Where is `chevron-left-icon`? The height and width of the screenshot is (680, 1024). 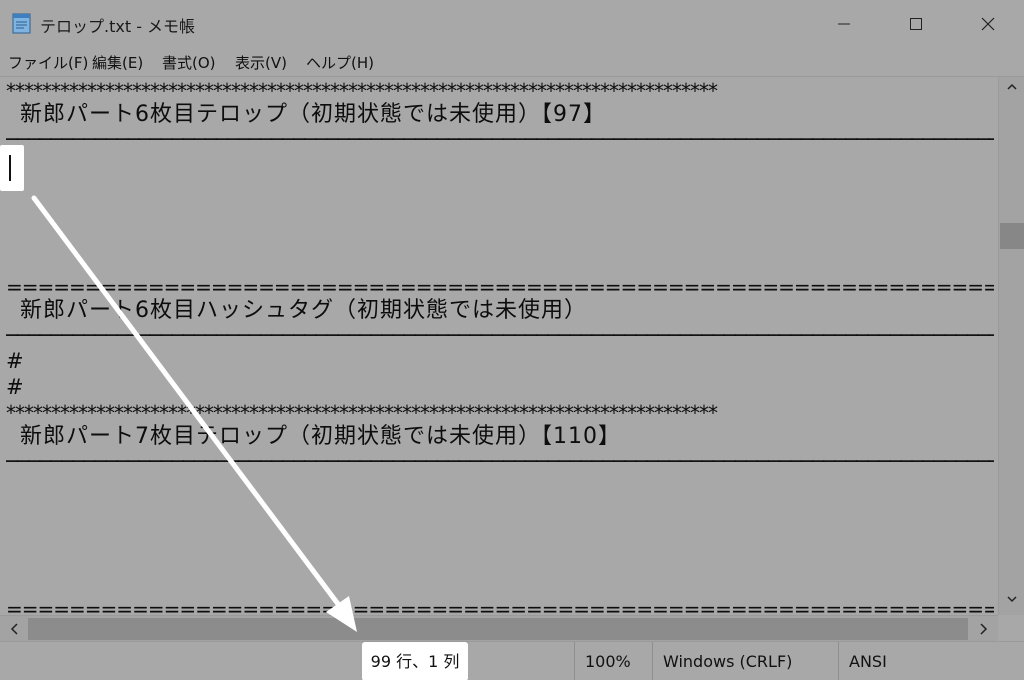
chevron-left-icon is located at coordinates (14, 629).